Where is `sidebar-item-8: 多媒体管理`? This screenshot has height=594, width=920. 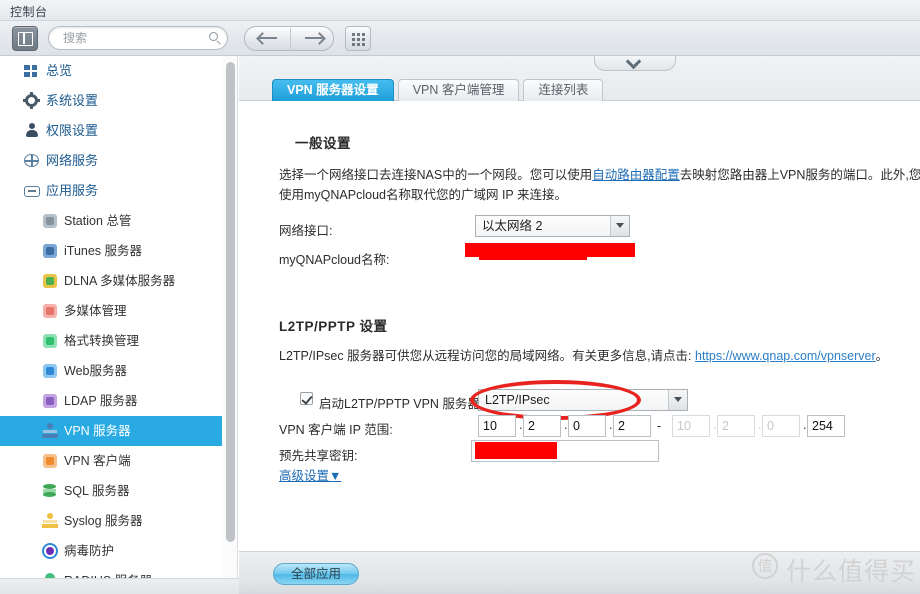 sidebar-item-8: 多媒体管理 is located at coordinates (111, 311).